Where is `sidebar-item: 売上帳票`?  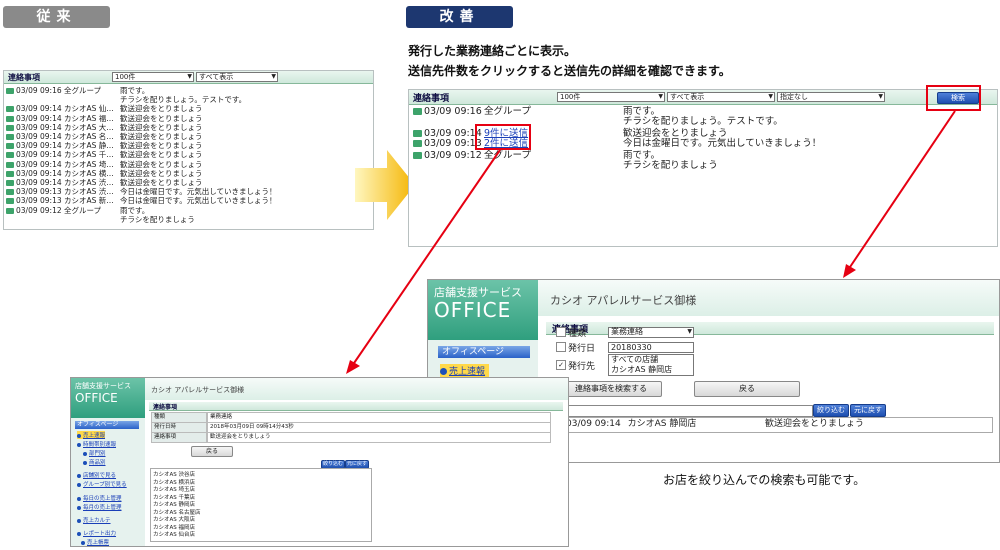 sidebar-item: 売上帳票 is located at coordinates (95, 542).